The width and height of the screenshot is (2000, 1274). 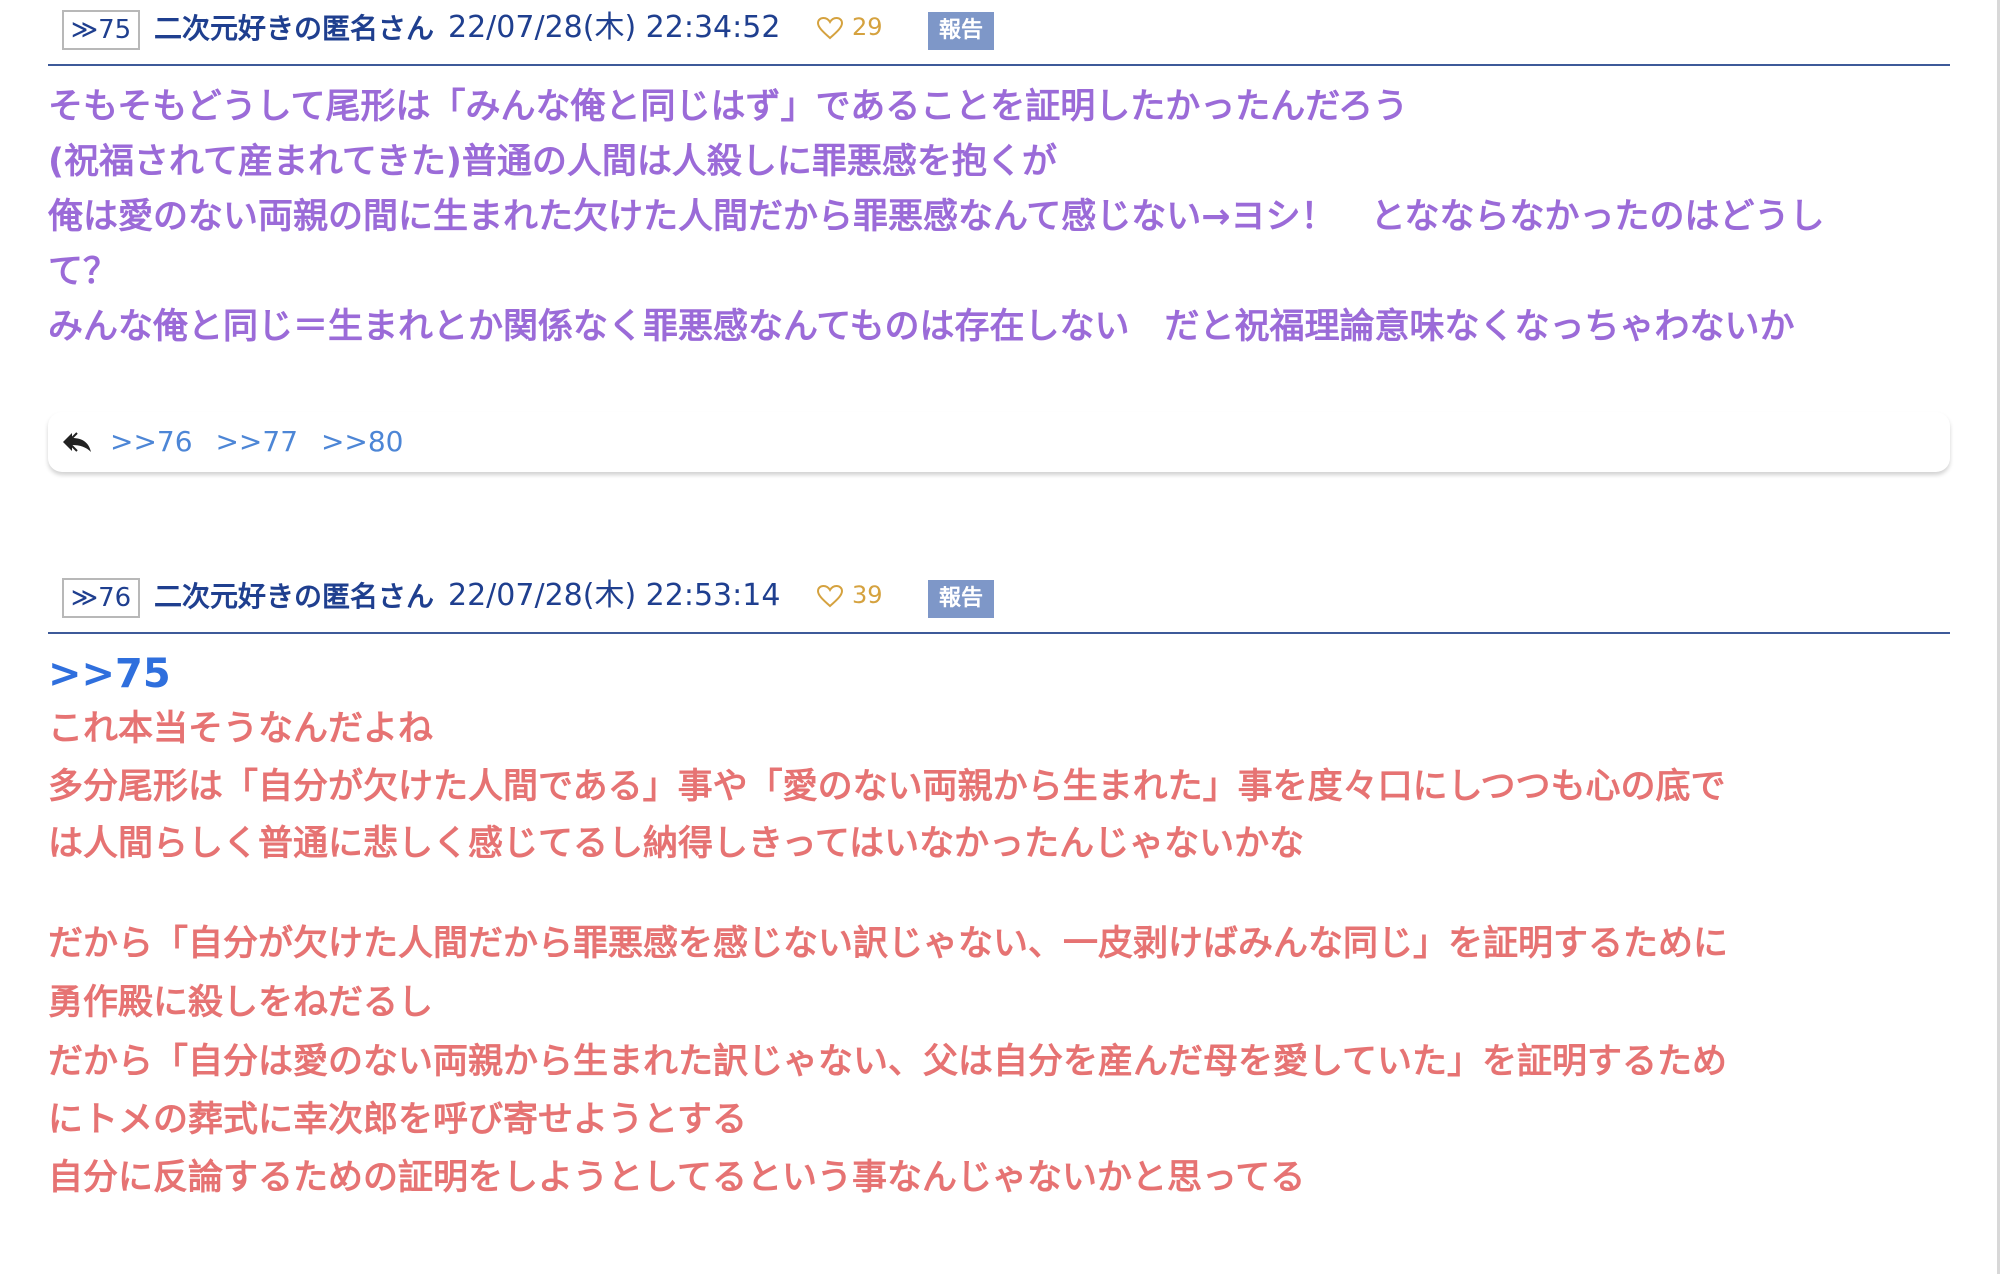 What do you see at coordinates (256, 441) in the screenshot?
I see `reply-link: >>77` at bounding box center [256, 441].